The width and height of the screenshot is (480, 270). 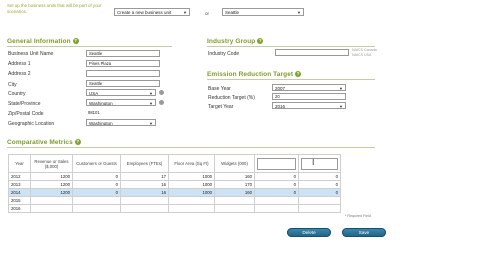 What do you see at coordinates (94, 93) in the screenshot?
I see `country-select-value: USA` at bounding box center [94, 93].